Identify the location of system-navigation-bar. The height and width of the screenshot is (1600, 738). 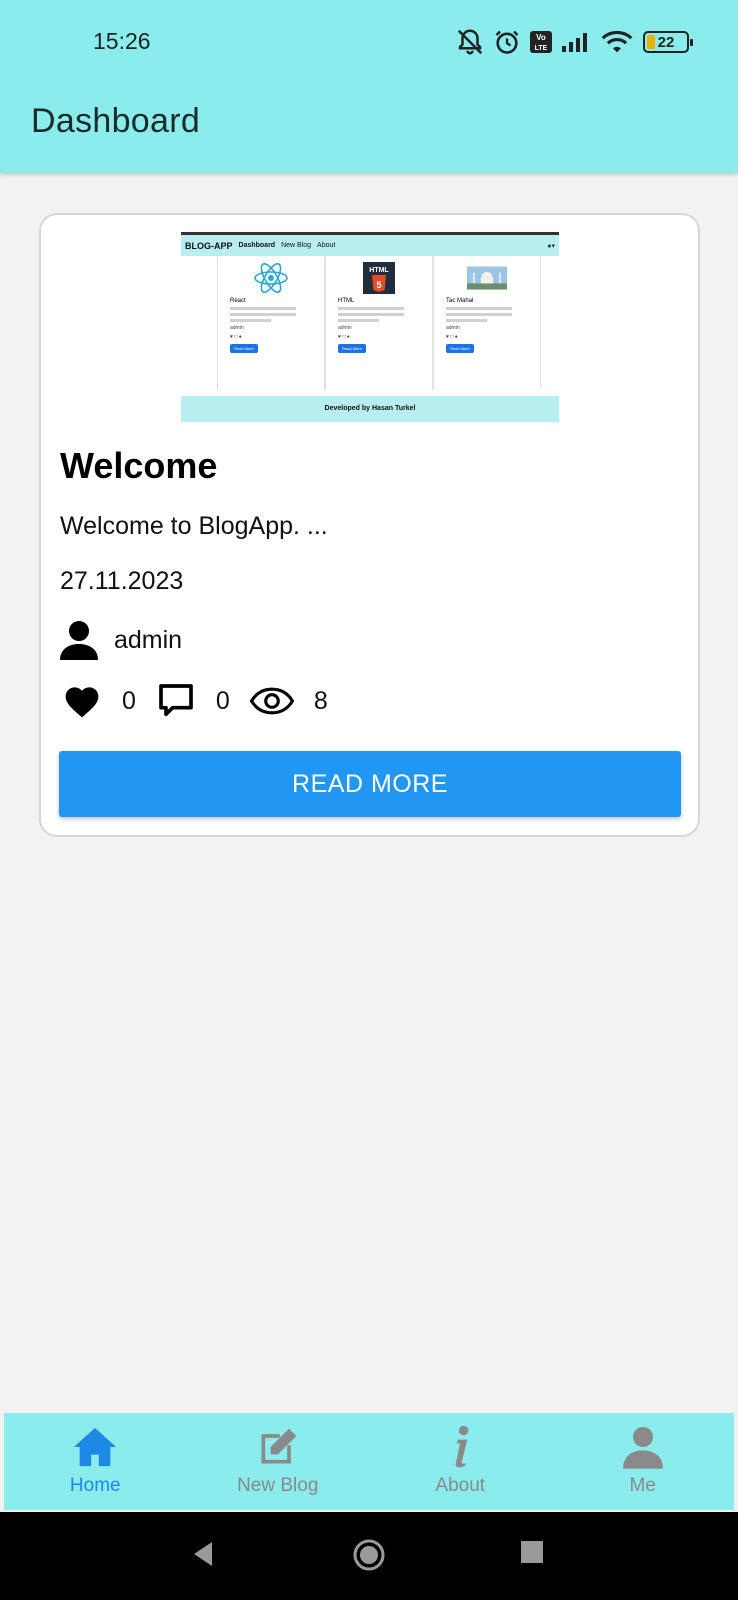
(369, 1556).